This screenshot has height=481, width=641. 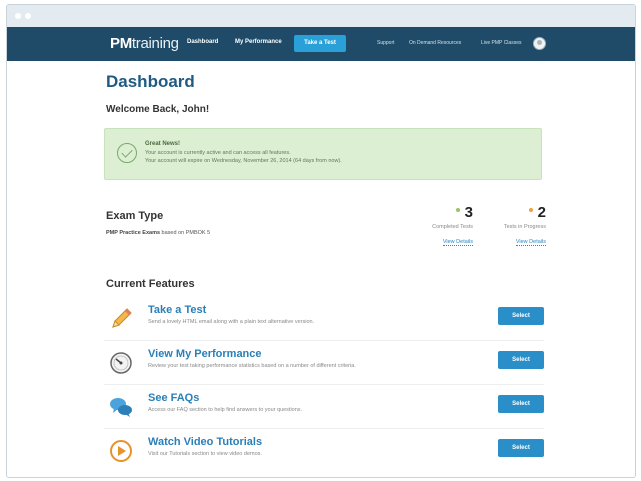 What do you see at coordinates (135, 216) in the screenshot?
I see `exam-type-heading: Exam Type` at bounding box center [135, 216].